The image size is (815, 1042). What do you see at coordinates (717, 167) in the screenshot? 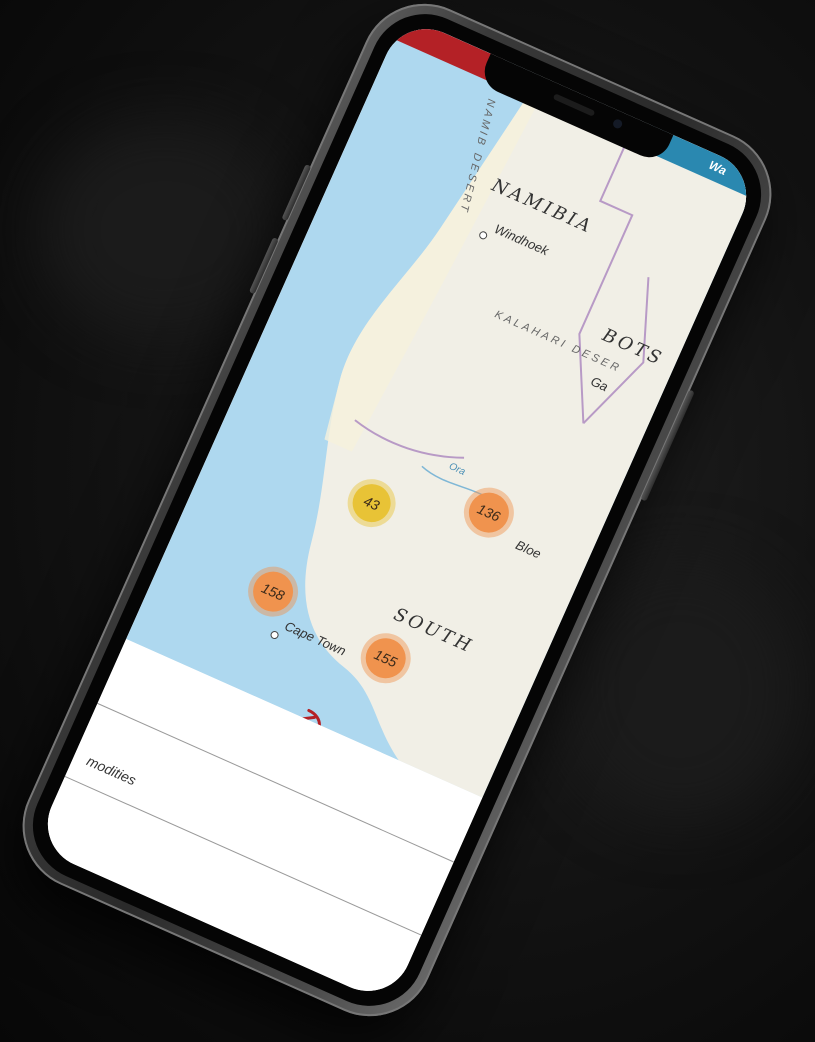
I see `header-tab-label: Wa` at bounding box center [717, 167].